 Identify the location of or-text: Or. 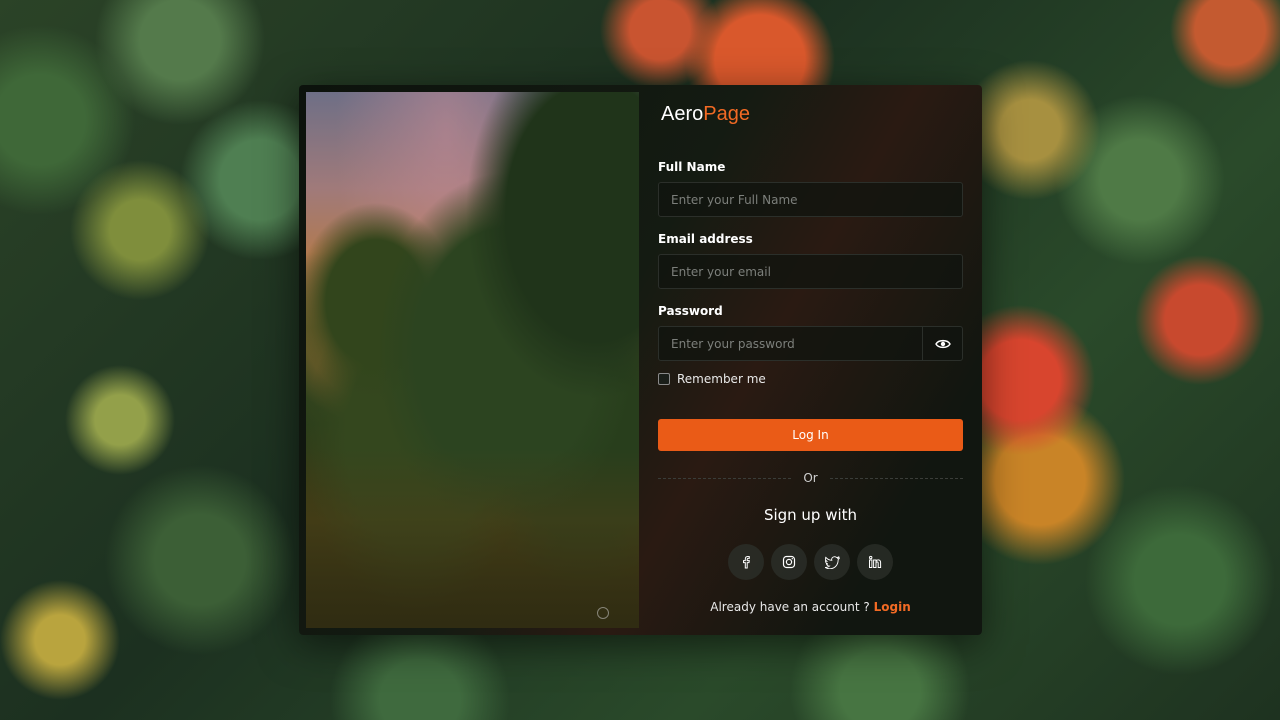
(810, 478).